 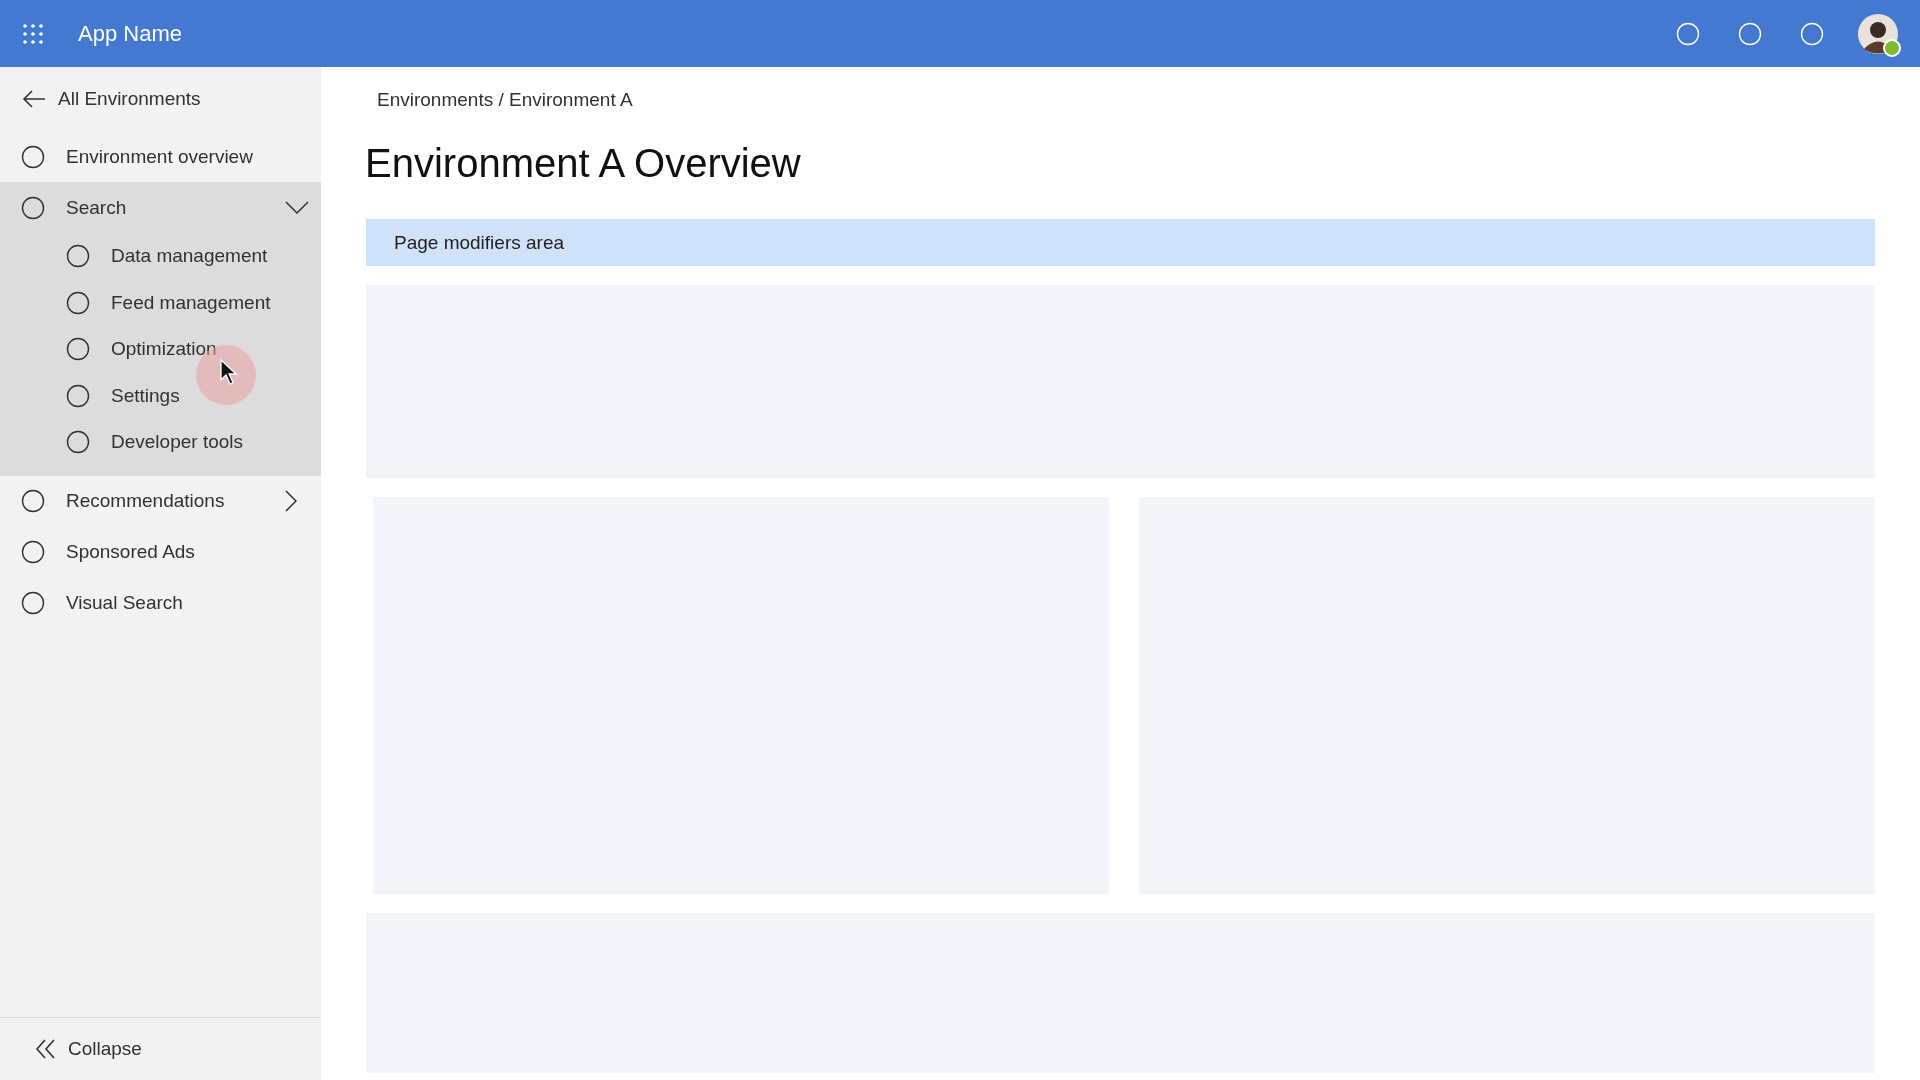 I want to click on page-title: Environment A Overview, so click(x=583, y=164).